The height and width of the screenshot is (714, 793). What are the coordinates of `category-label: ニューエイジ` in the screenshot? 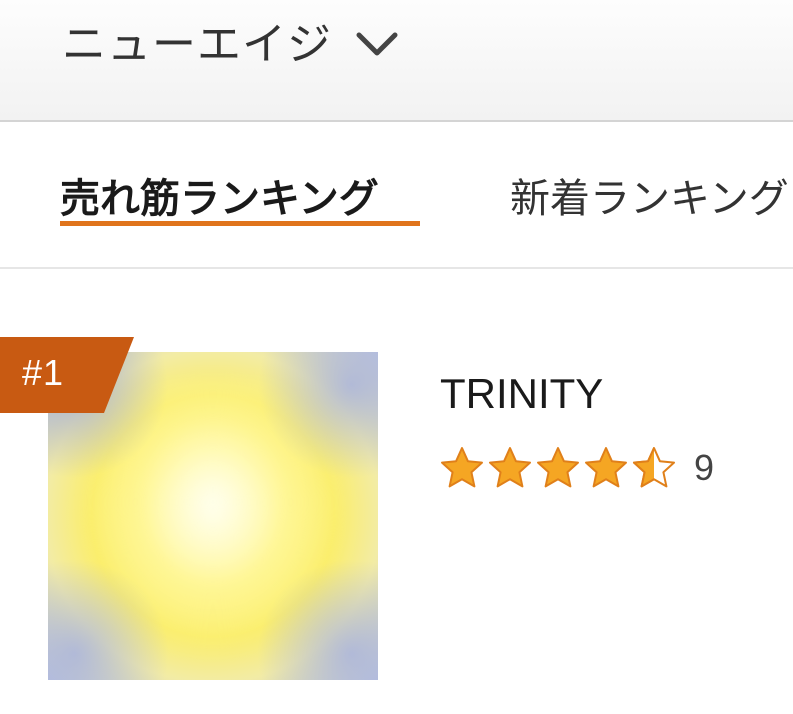 It's located at (197, 44).